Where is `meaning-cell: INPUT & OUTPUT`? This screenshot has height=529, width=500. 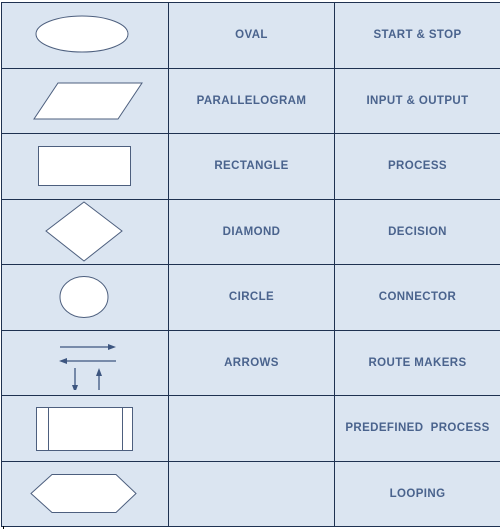 meaning-cell: INPUT & OUTPUT is located at coordinates (417, 100).